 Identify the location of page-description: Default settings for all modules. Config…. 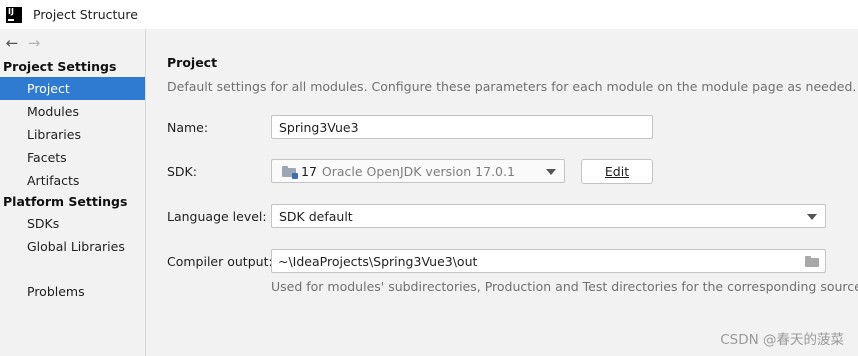
(512, 86).